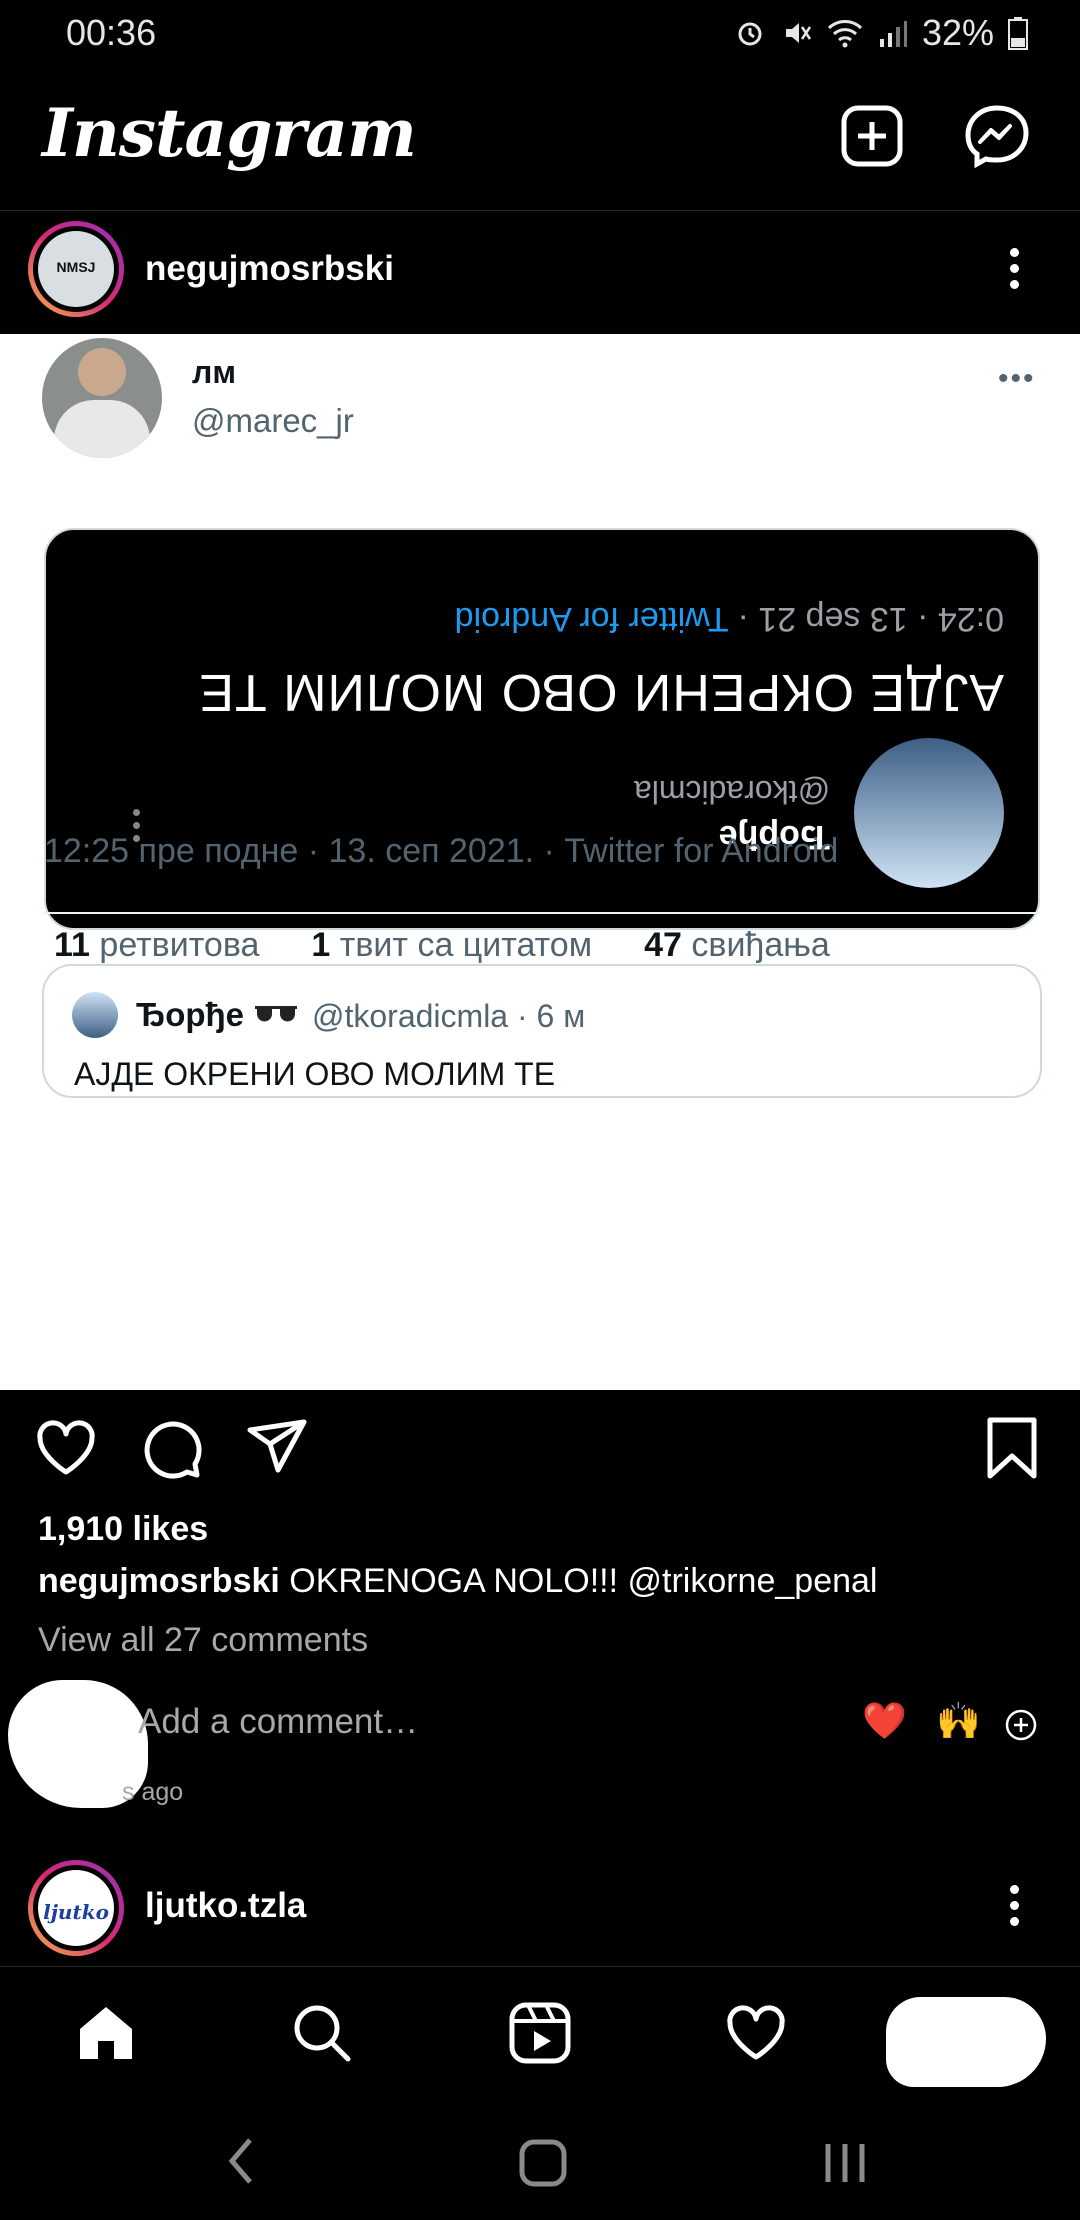 This screenshot has width=1080, height=2220. What do you see at coordinates (737, 945) in the screenshot?
I see `stat-likes: 47 свиђања` at bounding box center [737, 945].